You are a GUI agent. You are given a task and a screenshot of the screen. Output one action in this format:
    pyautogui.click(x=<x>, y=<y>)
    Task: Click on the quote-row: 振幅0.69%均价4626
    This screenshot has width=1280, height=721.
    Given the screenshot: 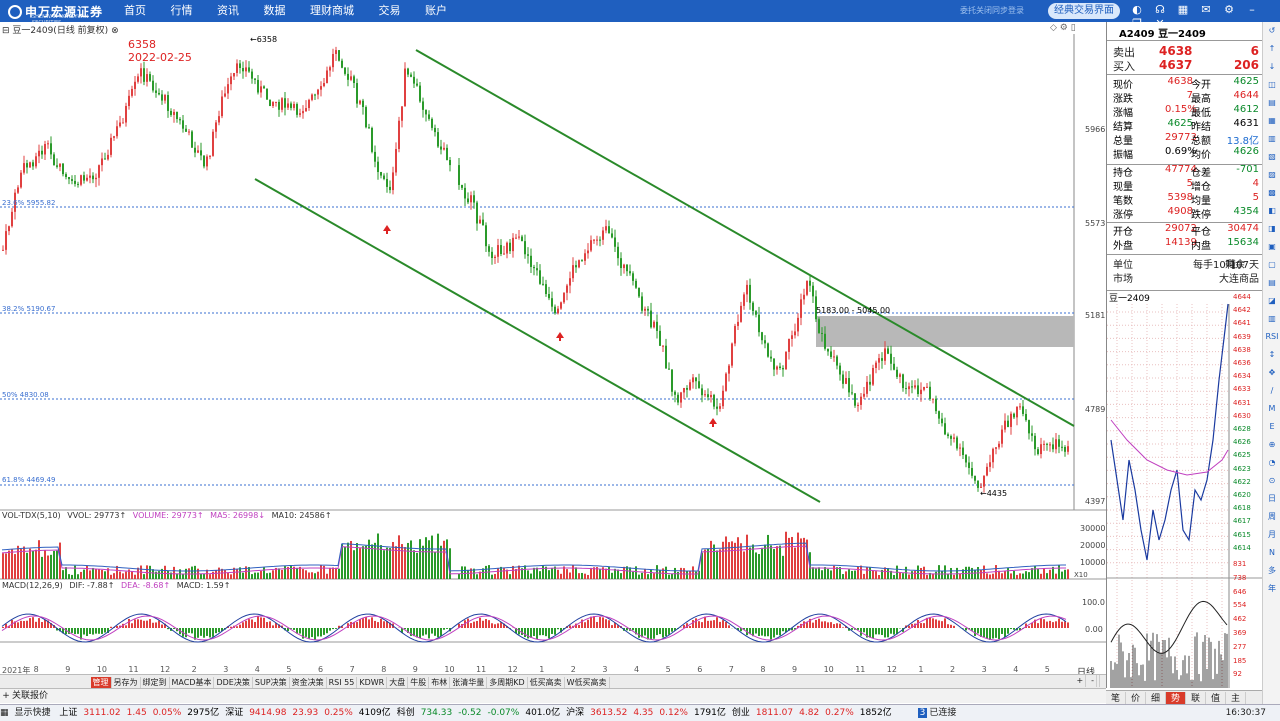 What is the action you would take?
    pyautogui.click(x=1186, y=153)
    